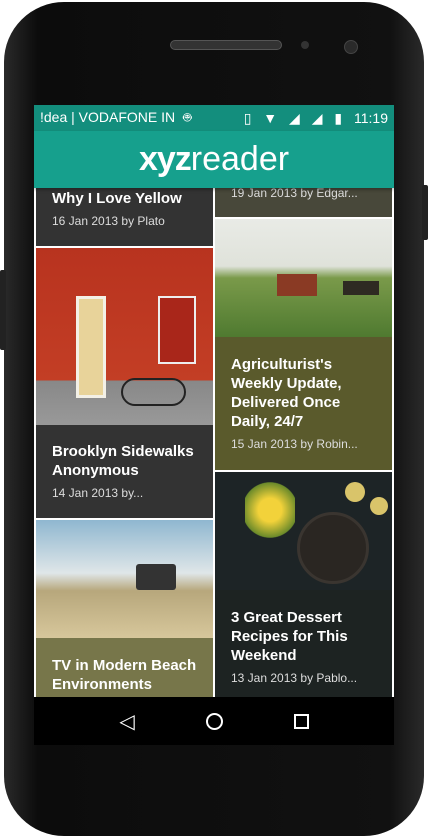 The image size is (428, 838). I want to click on home-icon, so click(214, 721).